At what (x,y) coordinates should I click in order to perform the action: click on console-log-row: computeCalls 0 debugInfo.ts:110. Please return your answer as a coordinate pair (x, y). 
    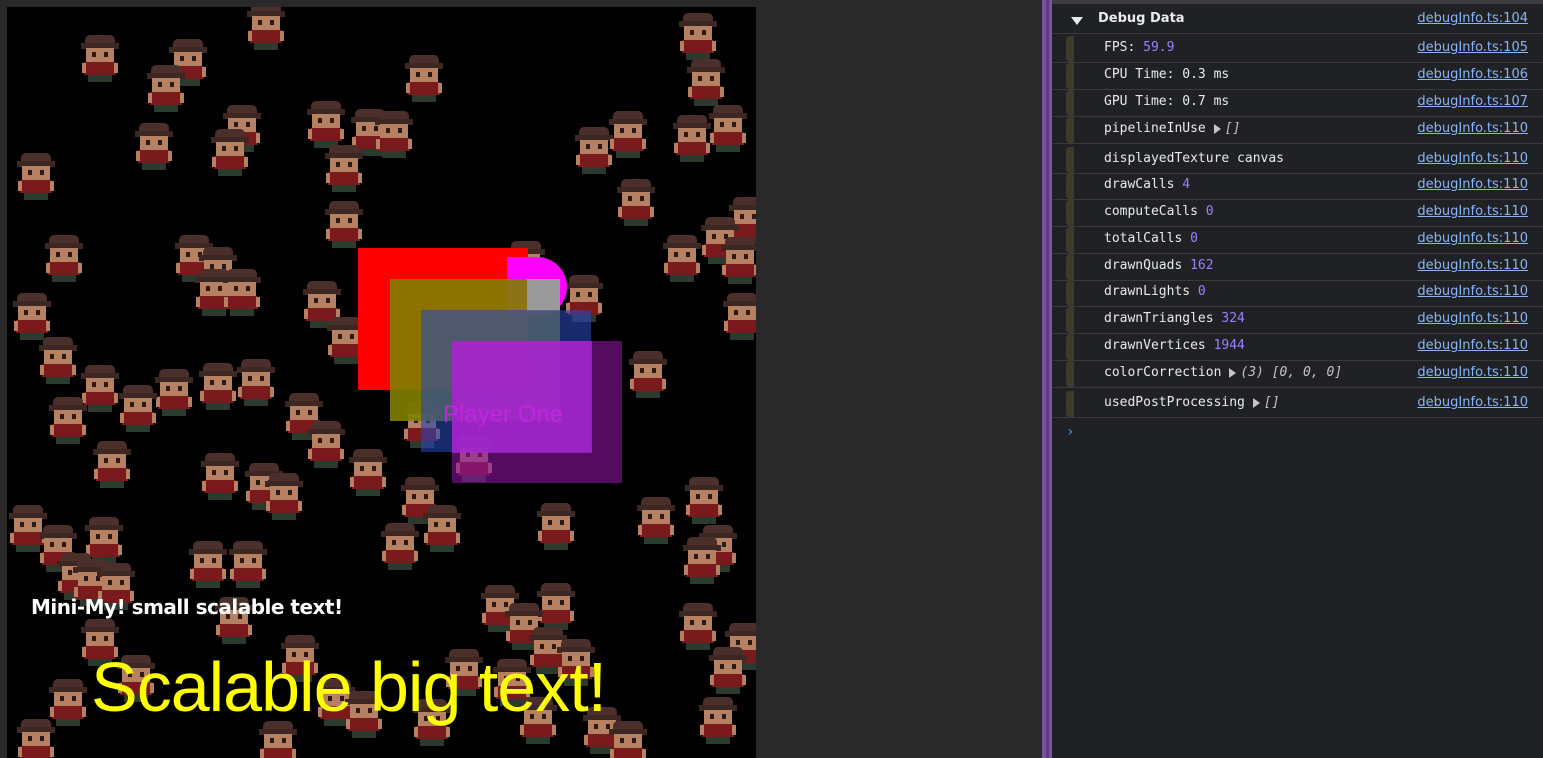
    Looking at the image, I should click on (1297, 213).